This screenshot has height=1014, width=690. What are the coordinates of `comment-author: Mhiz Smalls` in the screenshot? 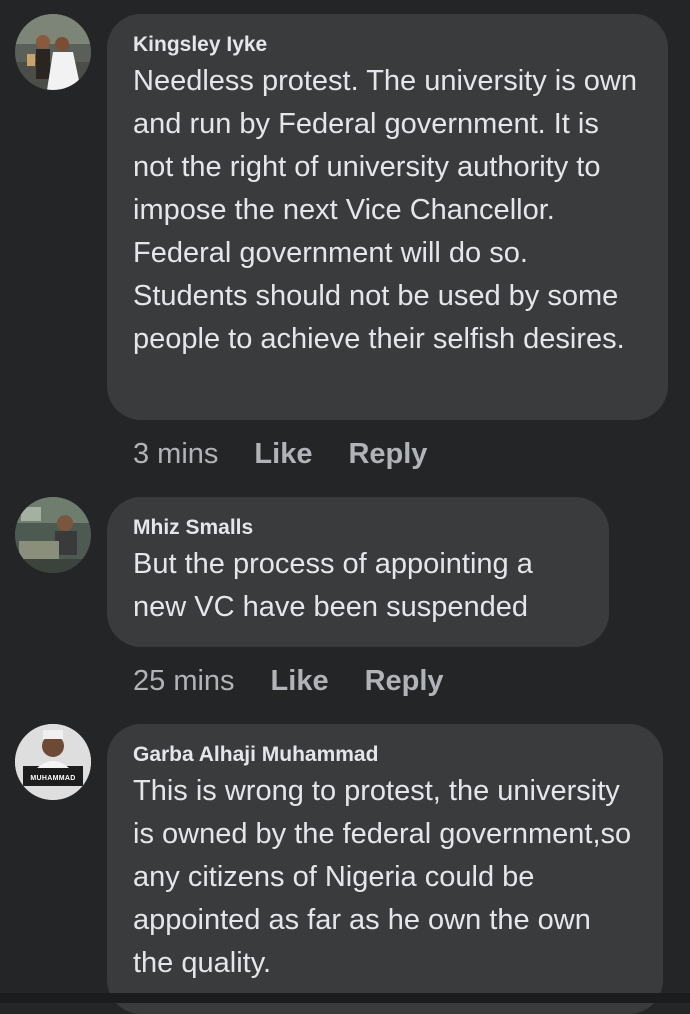 It's located at (358, 528).